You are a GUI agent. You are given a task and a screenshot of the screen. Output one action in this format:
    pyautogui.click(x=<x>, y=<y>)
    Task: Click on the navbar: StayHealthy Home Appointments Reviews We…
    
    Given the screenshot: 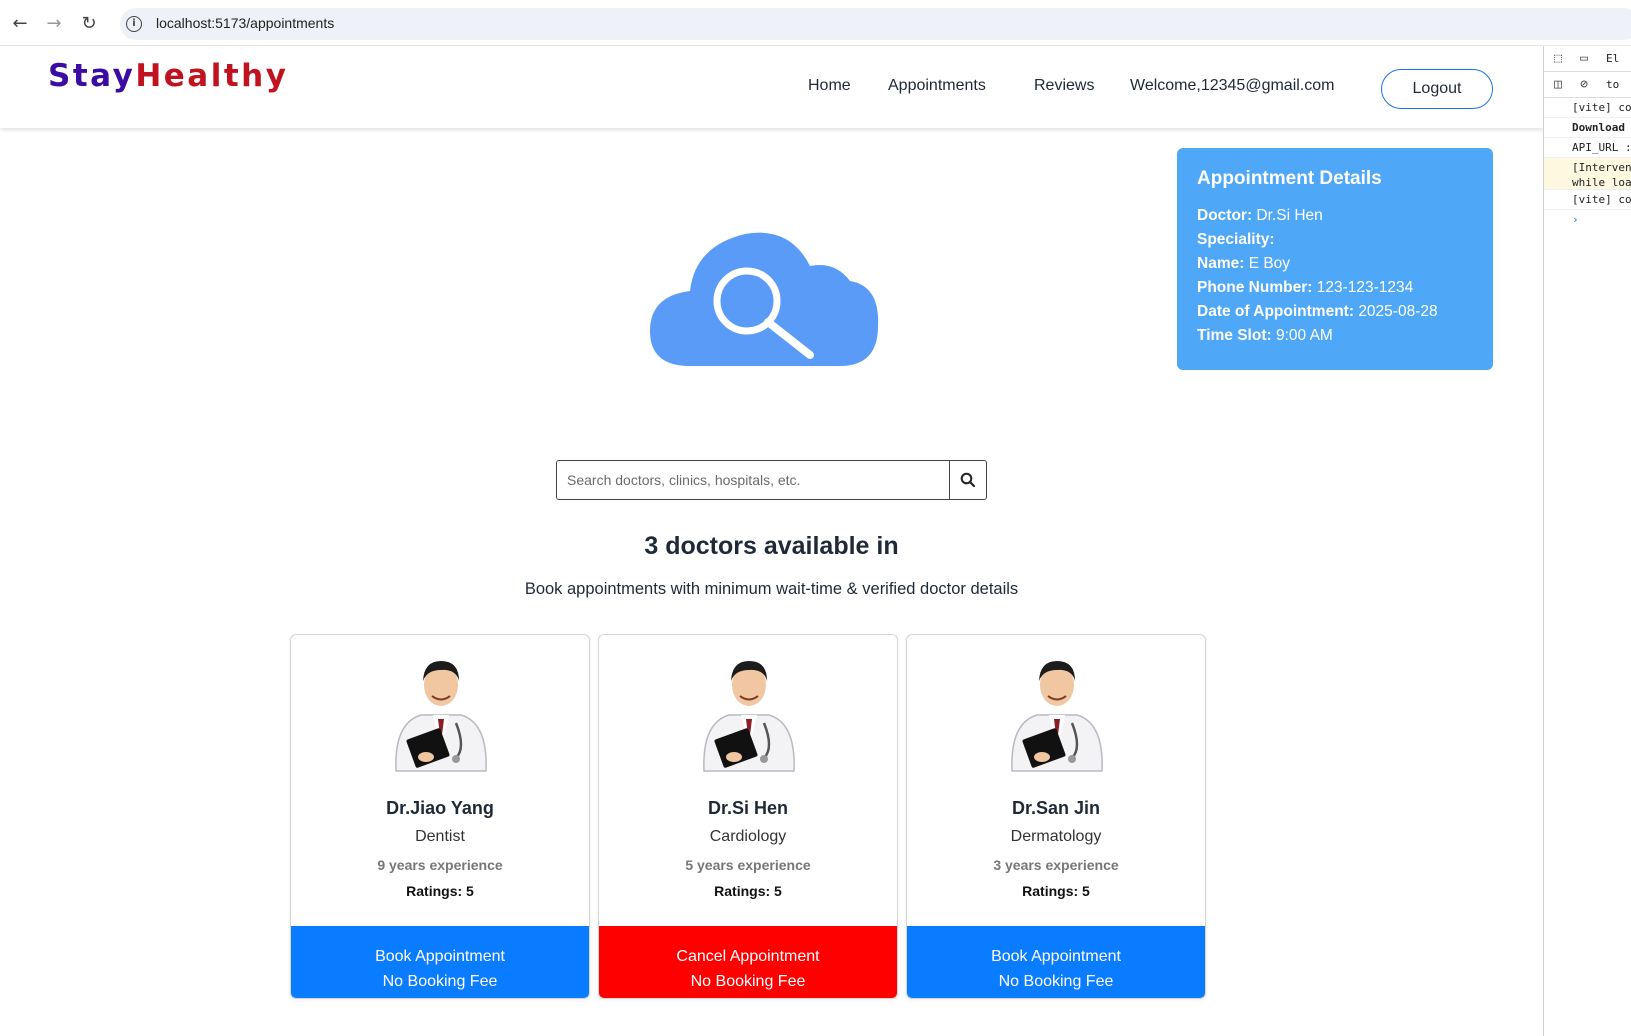 What is the action you would take?
    pyautogui.click(x=771, y=87)
    